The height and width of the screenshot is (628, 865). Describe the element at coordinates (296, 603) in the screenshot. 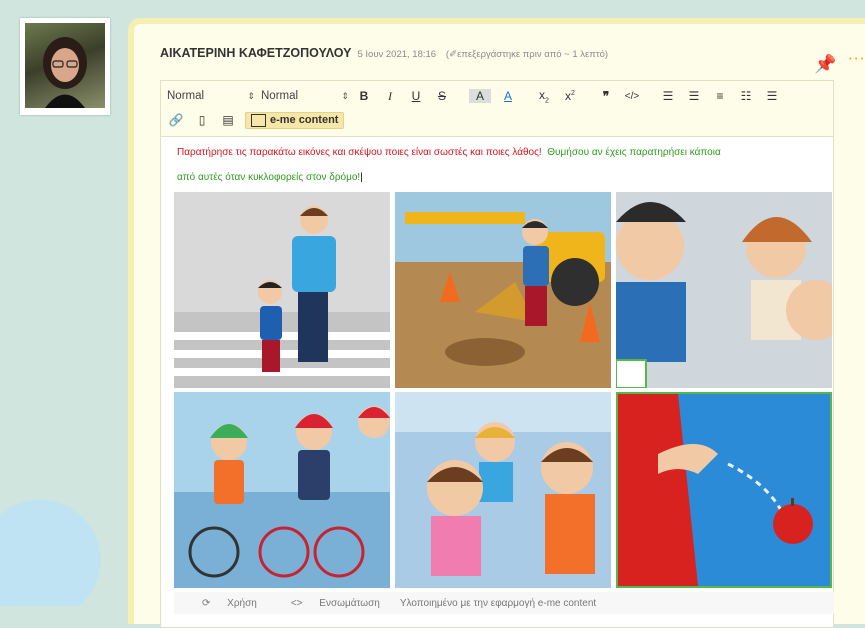

I see `embed-icon: <>` at that location.